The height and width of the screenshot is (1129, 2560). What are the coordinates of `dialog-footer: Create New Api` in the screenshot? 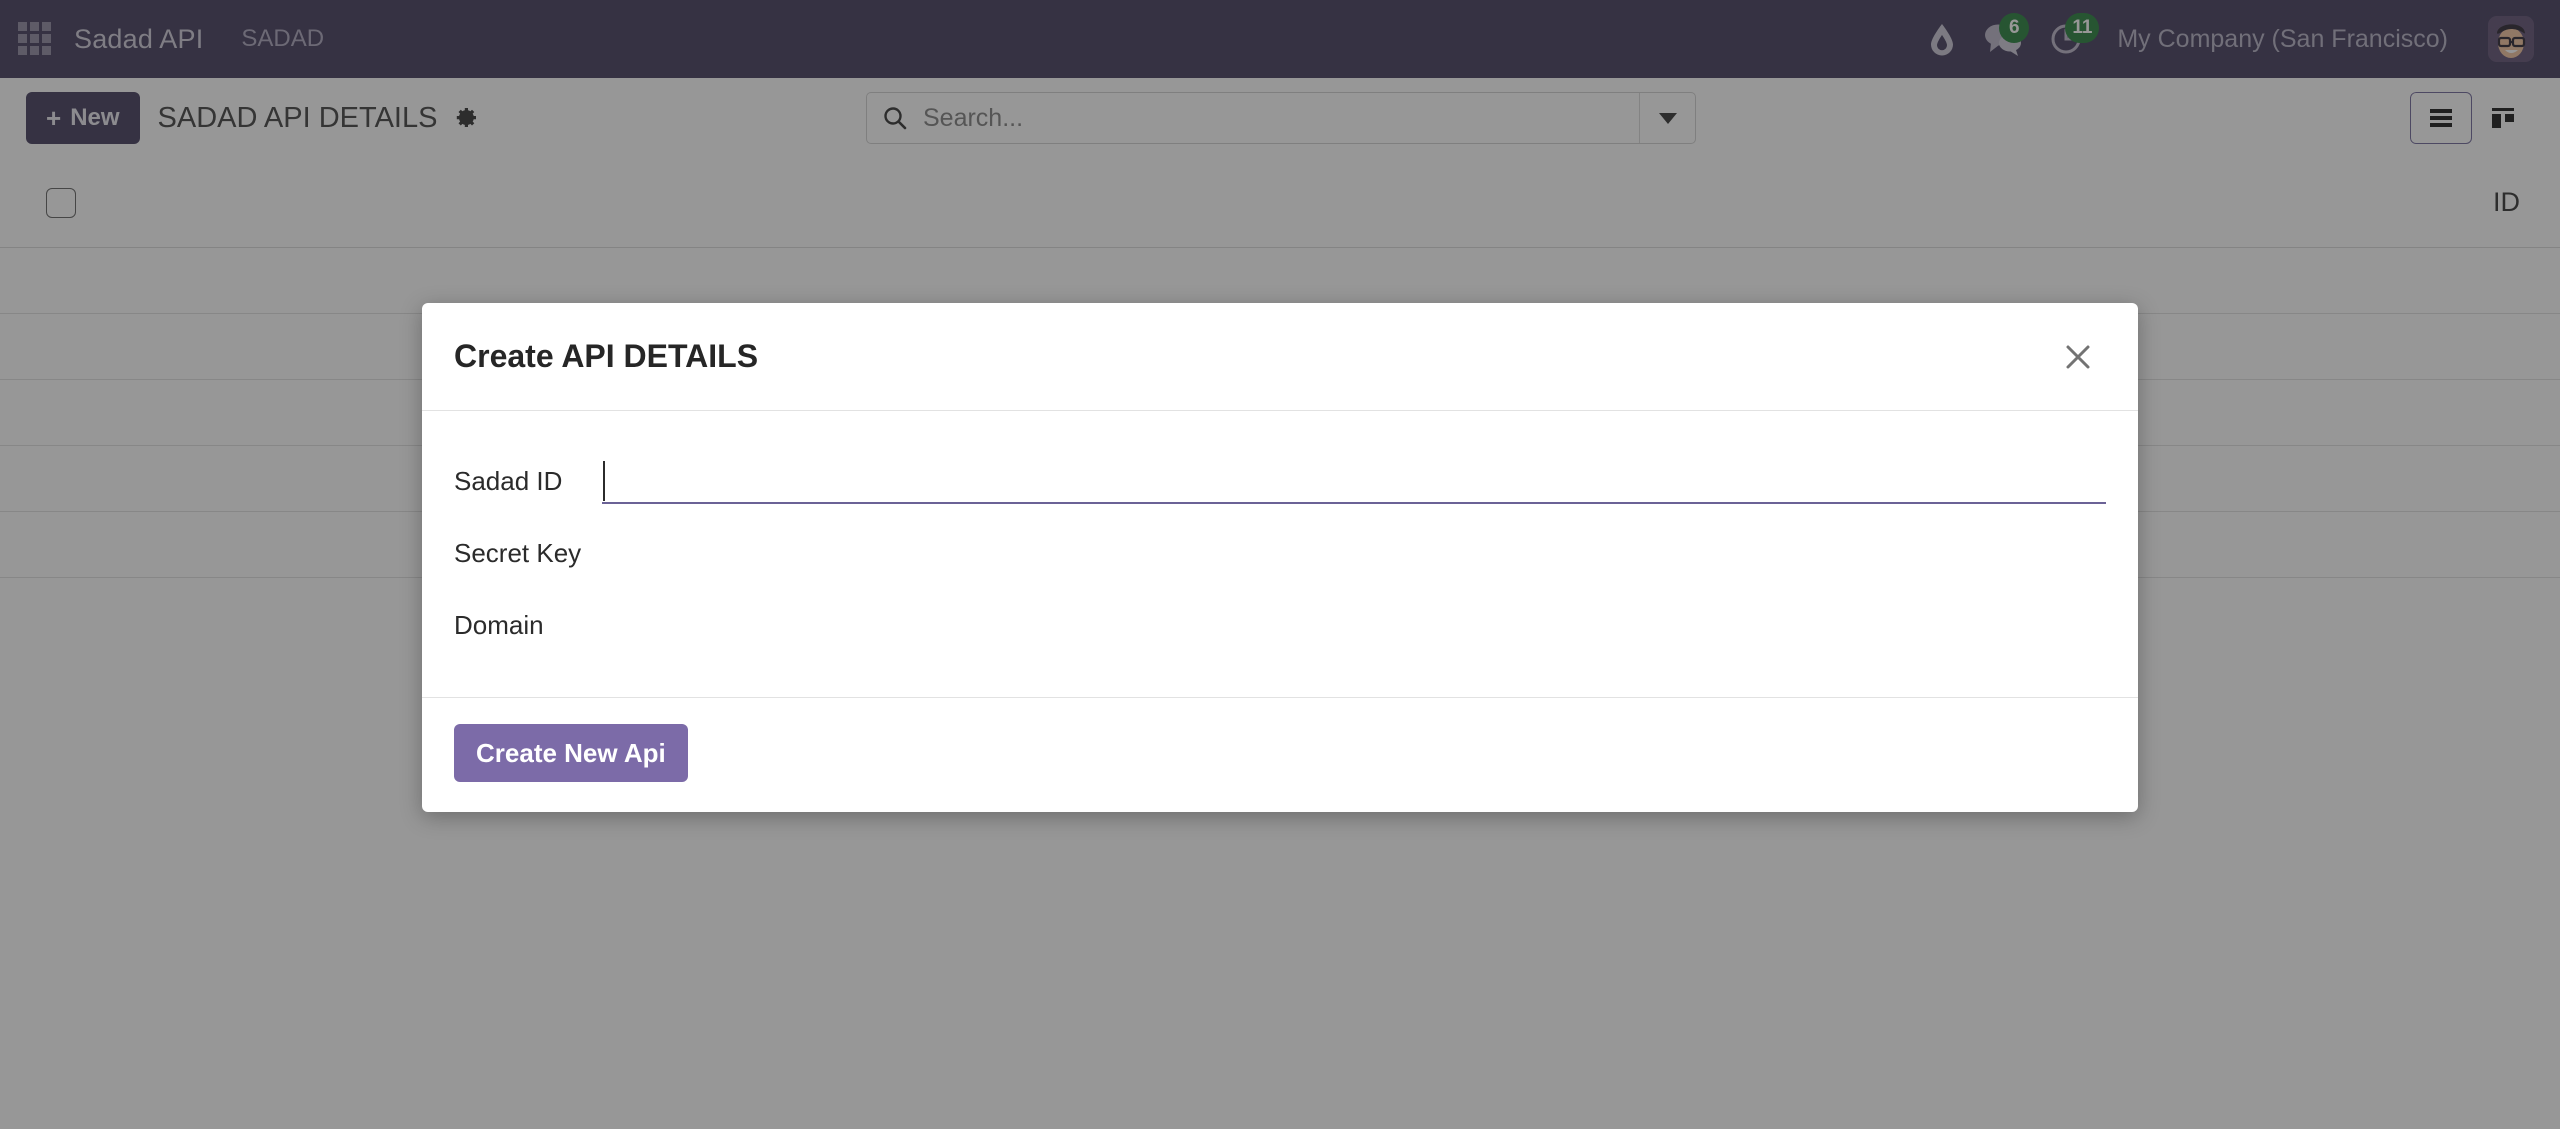 It's located at (1280, 755).